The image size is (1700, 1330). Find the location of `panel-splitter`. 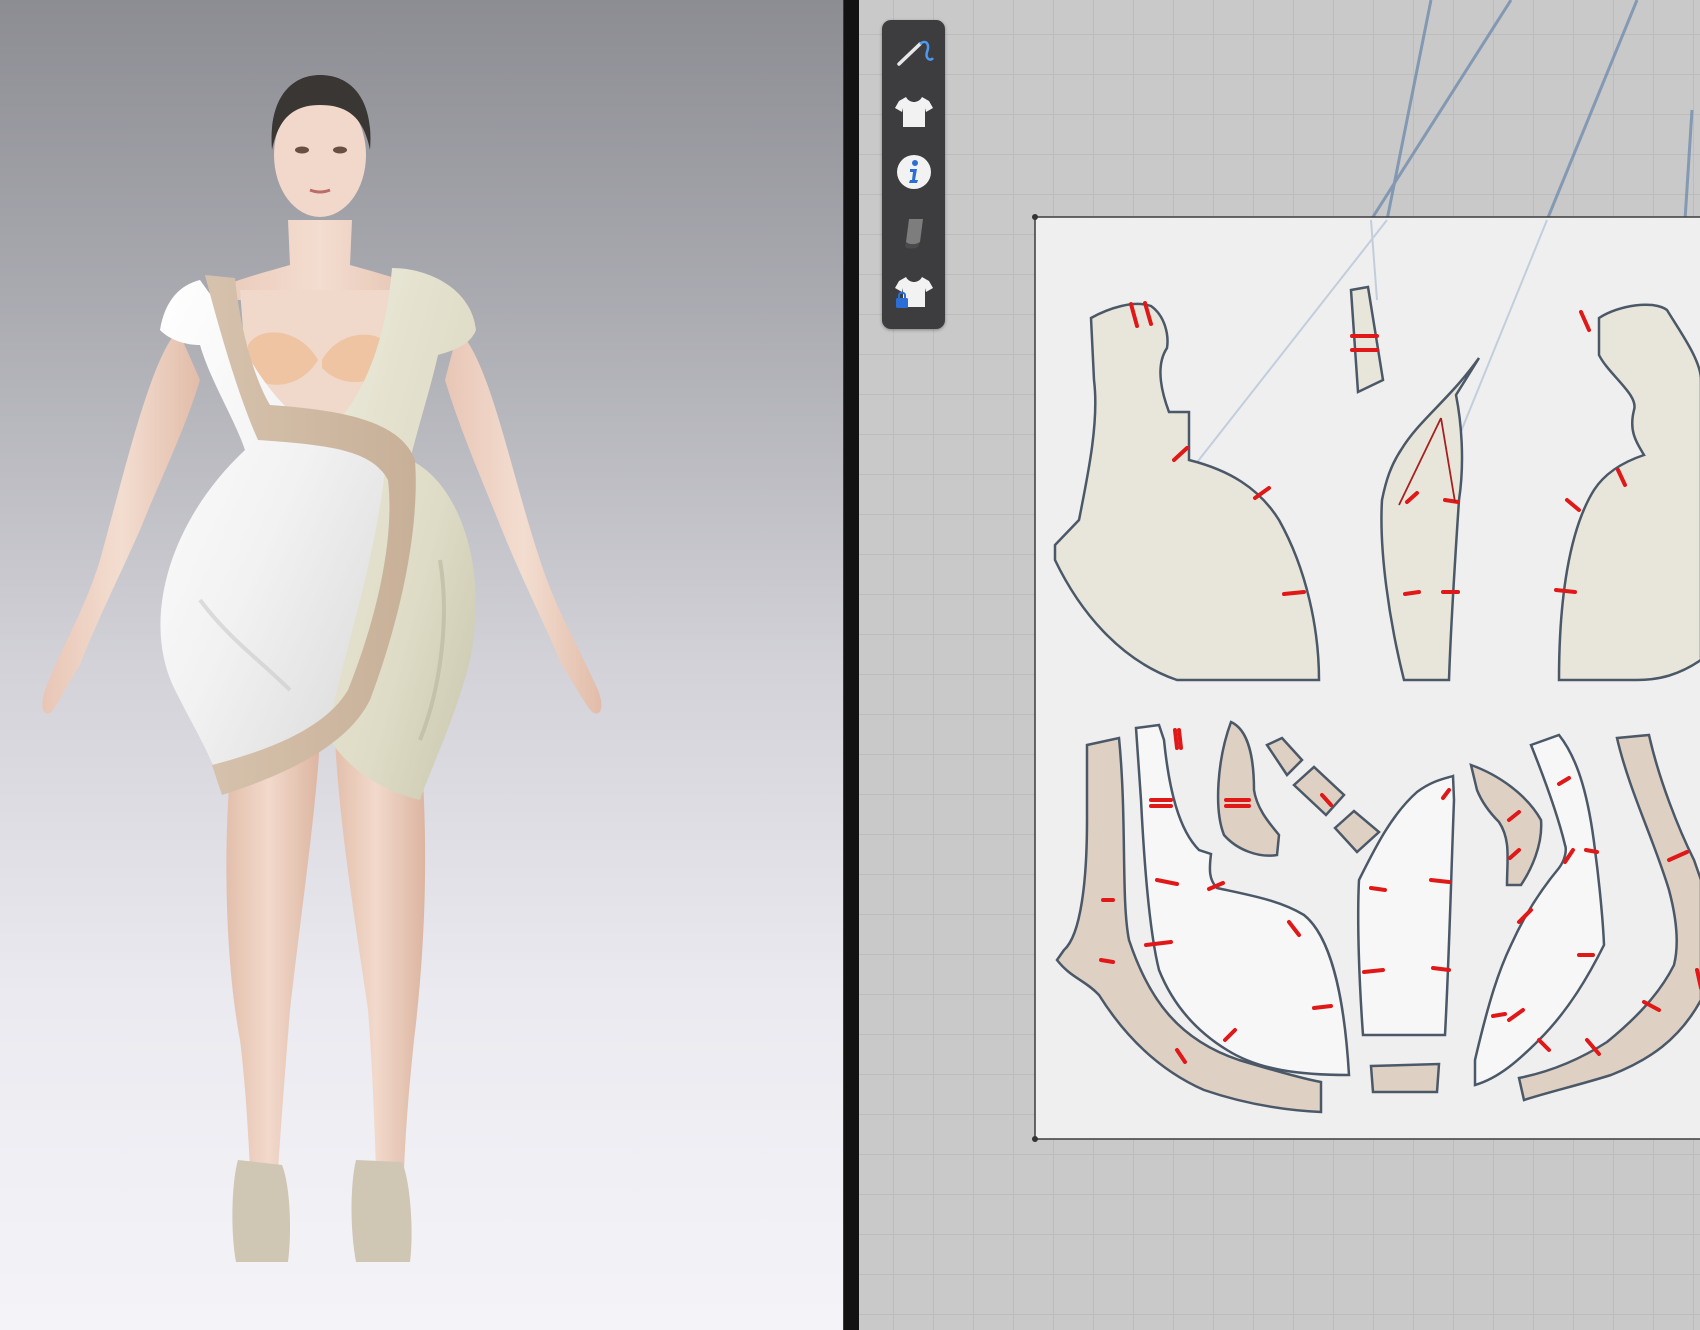

panel-splitter is located at coordinates (851, 665).